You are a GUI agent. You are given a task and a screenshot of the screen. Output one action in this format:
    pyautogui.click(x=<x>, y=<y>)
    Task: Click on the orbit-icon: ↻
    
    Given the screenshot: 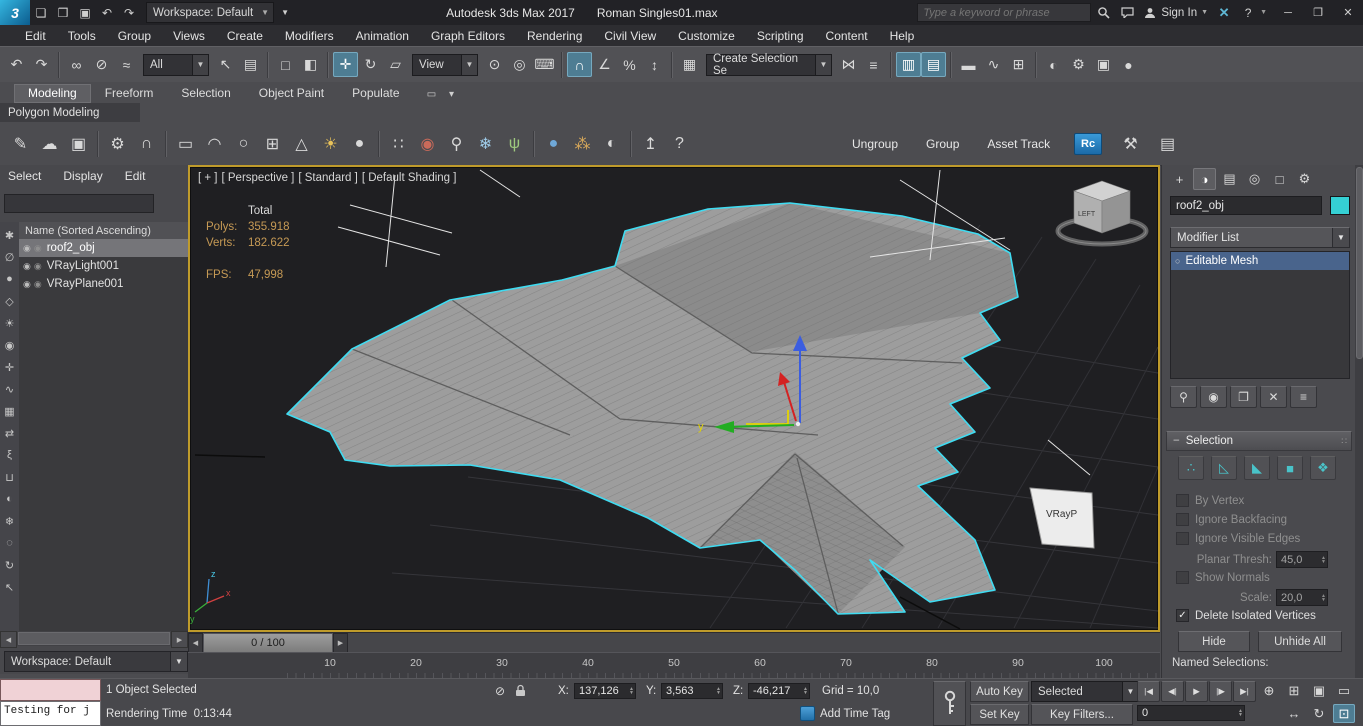 What is the action you would take?
    pyautogui.click(x=1319, y=713)
    